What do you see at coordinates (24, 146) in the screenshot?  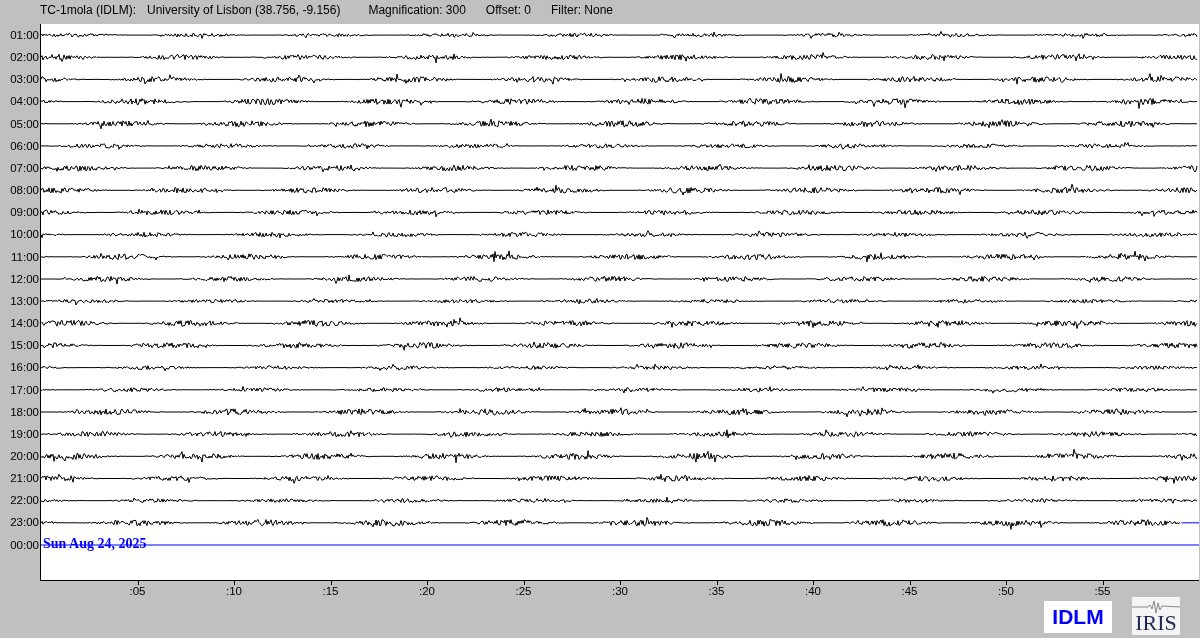 I see `hour-label: 06:00` at bounding box center [24, 146].